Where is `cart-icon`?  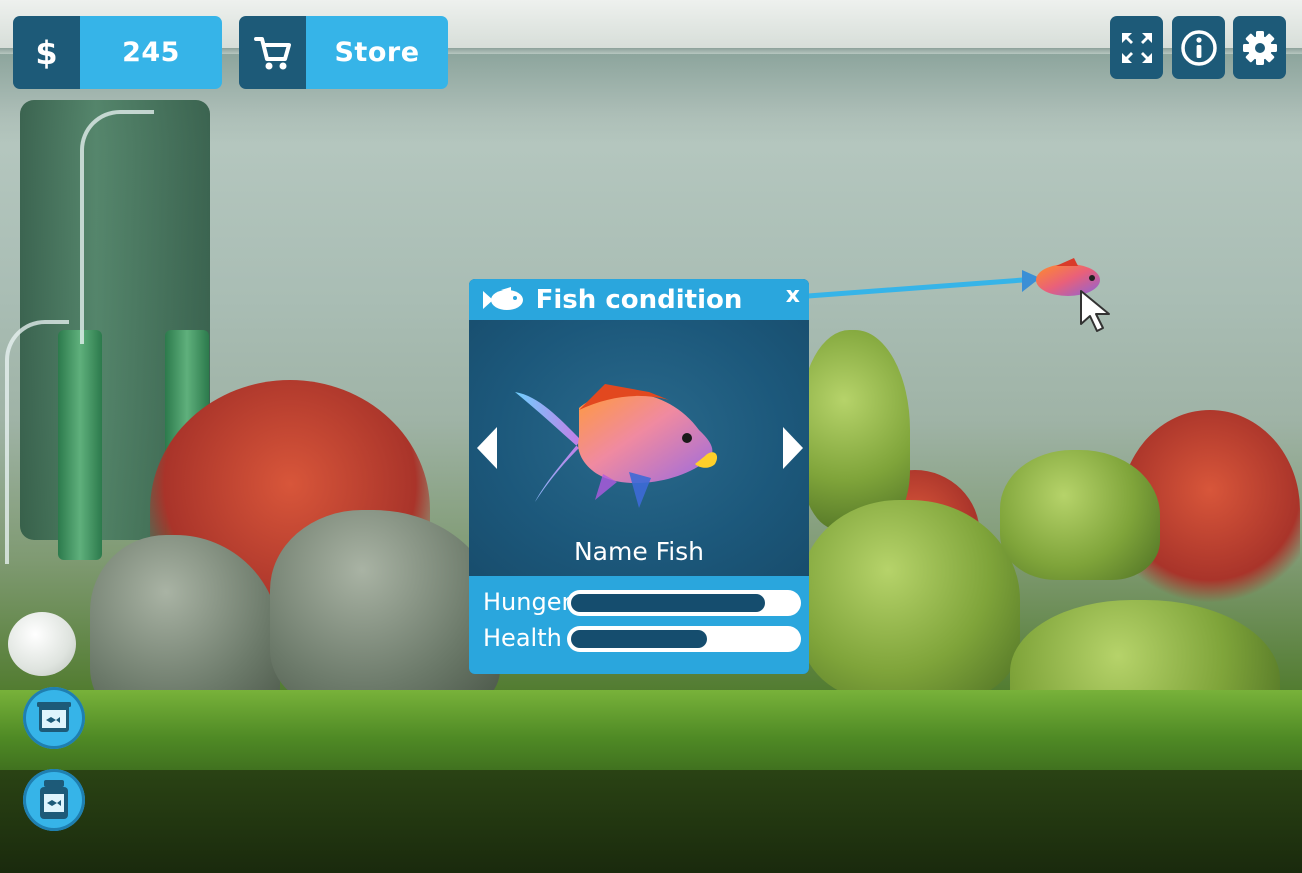
cart-icon is located at coordinates (272, 52).